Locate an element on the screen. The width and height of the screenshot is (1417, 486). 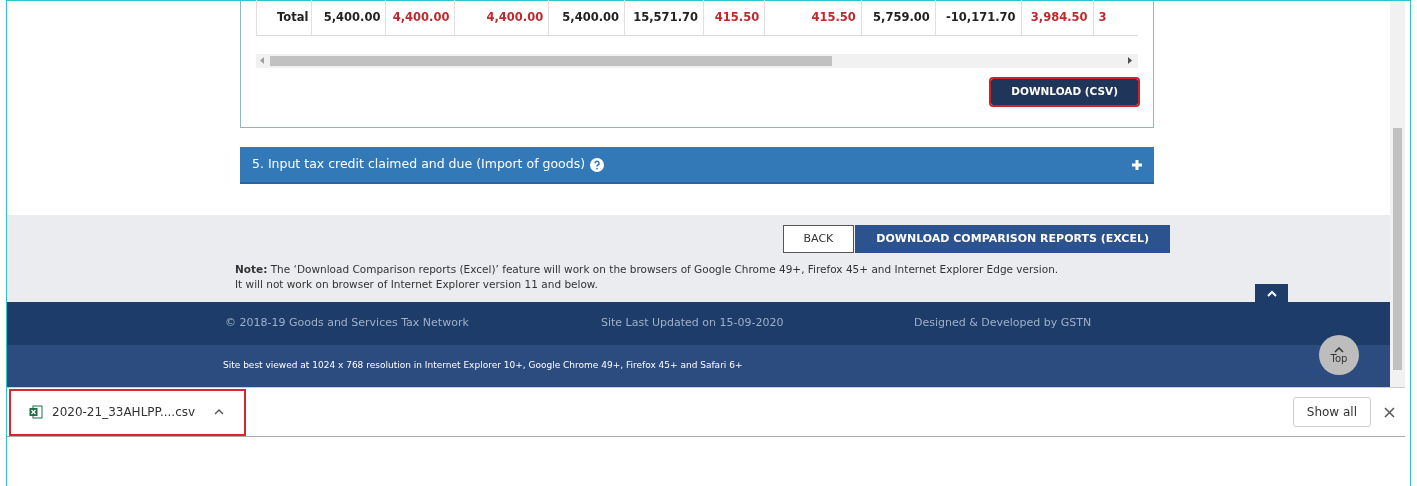
show-all-button: Show all is located at coordinates (1331, 412).